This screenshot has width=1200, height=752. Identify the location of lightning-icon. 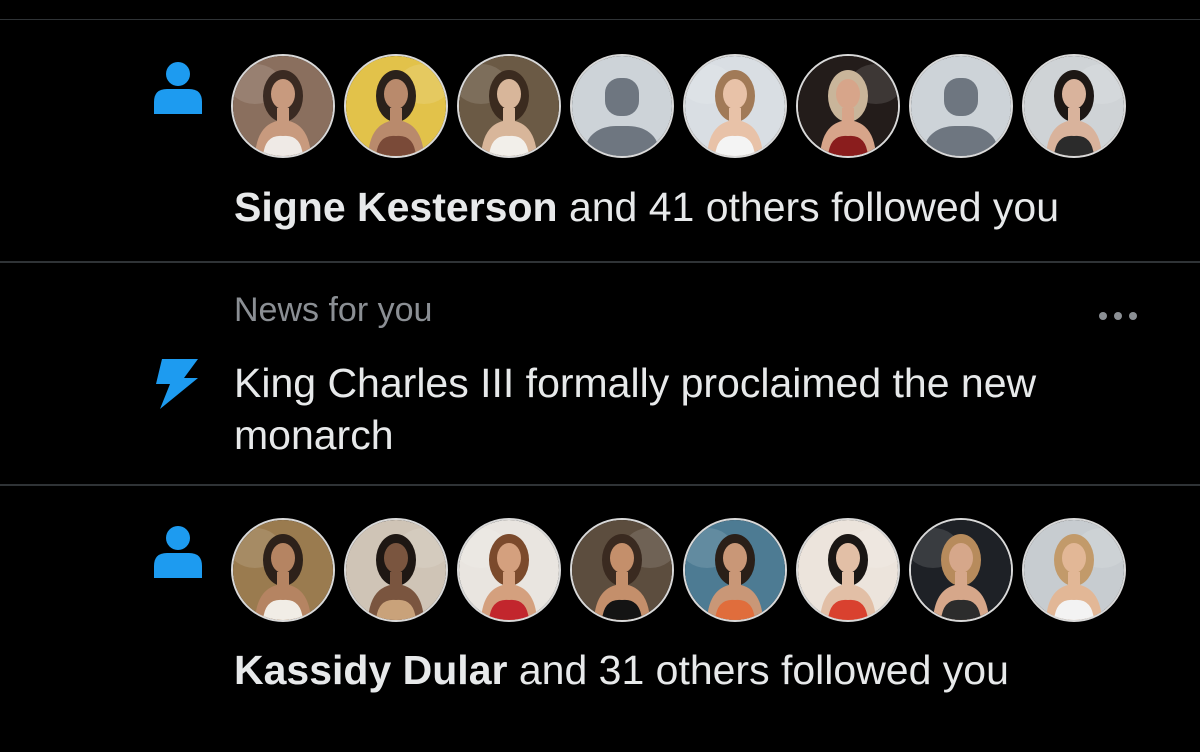
(174, 380).